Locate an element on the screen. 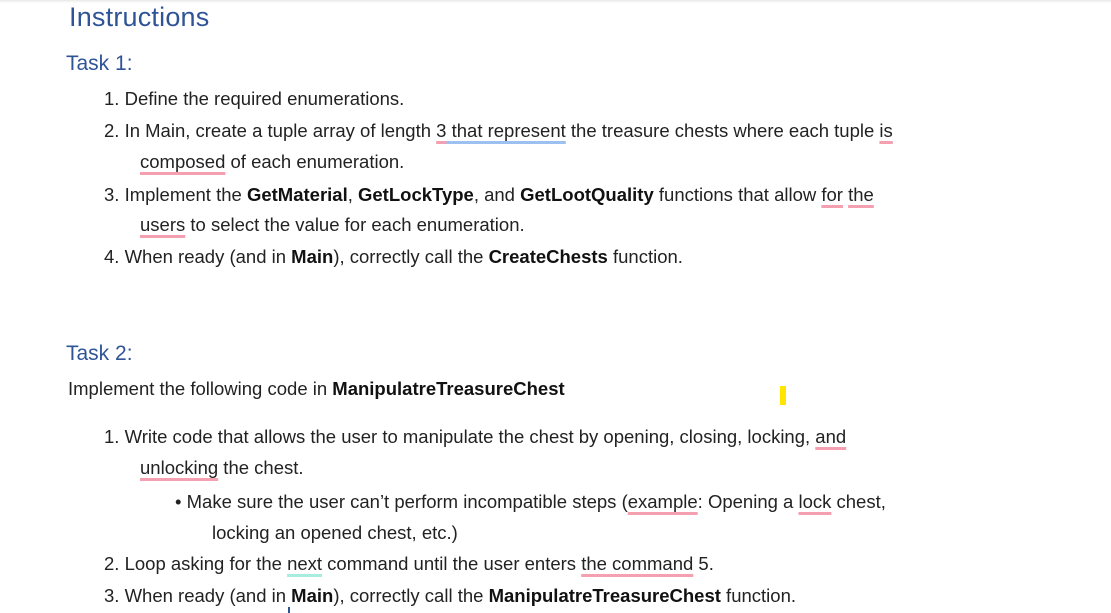 This screenshot has width=1111, height=613. task2-item-1-bullet-continued: locking an opened chest, etc.) is located at coordinates (335, 533).